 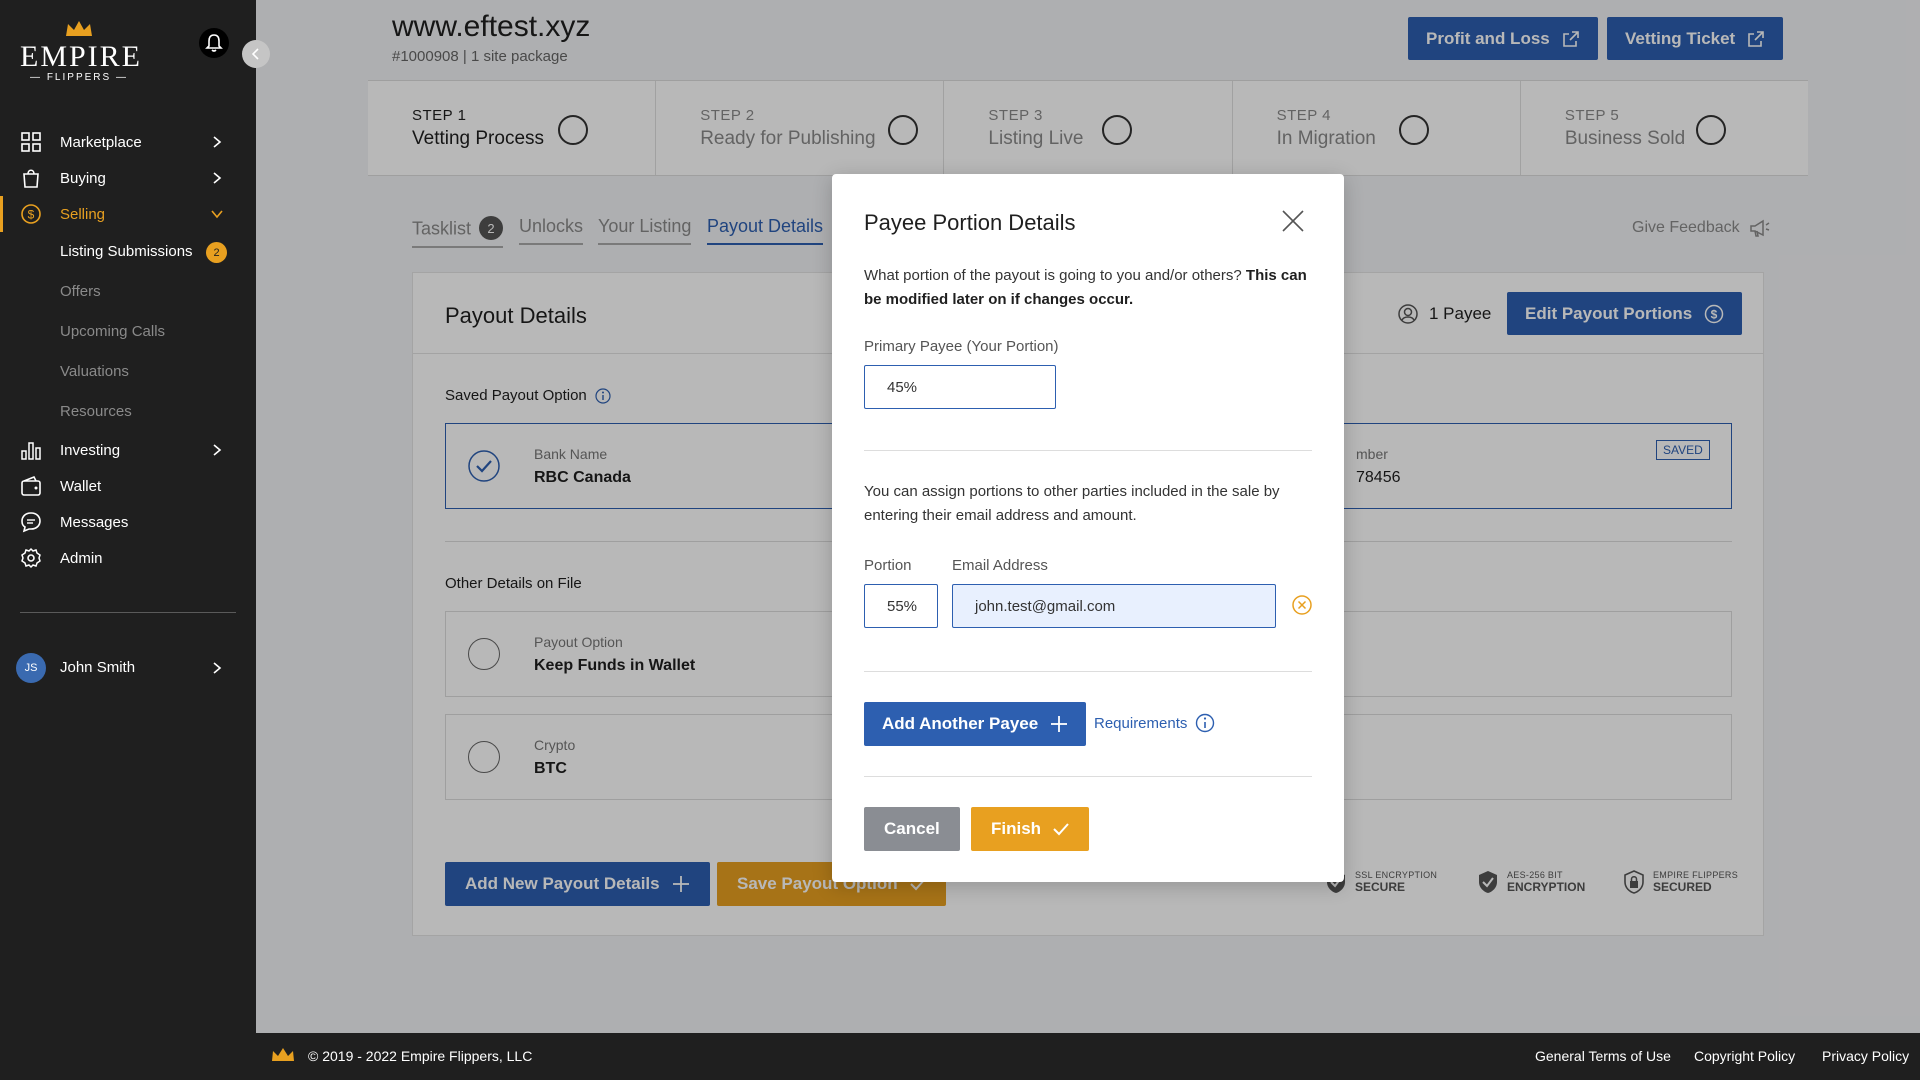 I want to click on cancel-button: Cancel, so click(x=912, y=829).